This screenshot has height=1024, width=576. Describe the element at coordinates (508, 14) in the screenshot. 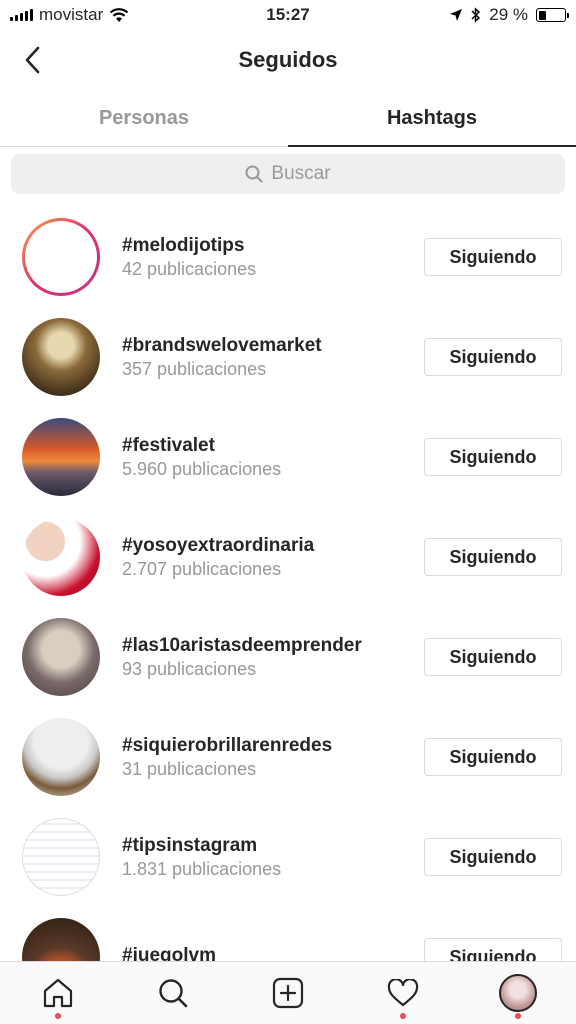

I see `battery-percent: 29 %` at that location.